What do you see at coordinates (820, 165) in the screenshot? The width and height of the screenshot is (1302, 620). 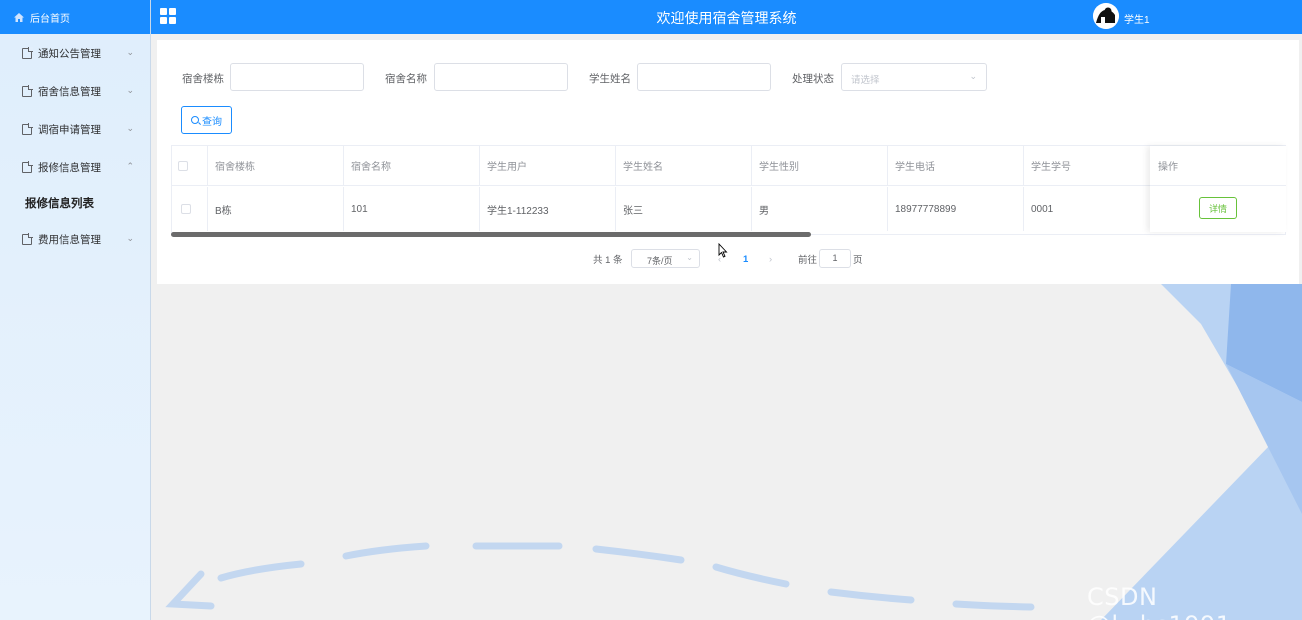 I see `header-student-gender: 学生性别` at bounding box center [820, 165].